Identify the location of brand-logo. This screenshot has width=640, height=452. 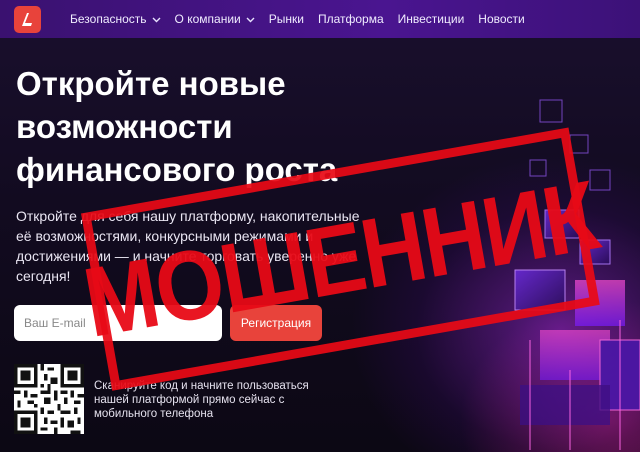
(27, 19).